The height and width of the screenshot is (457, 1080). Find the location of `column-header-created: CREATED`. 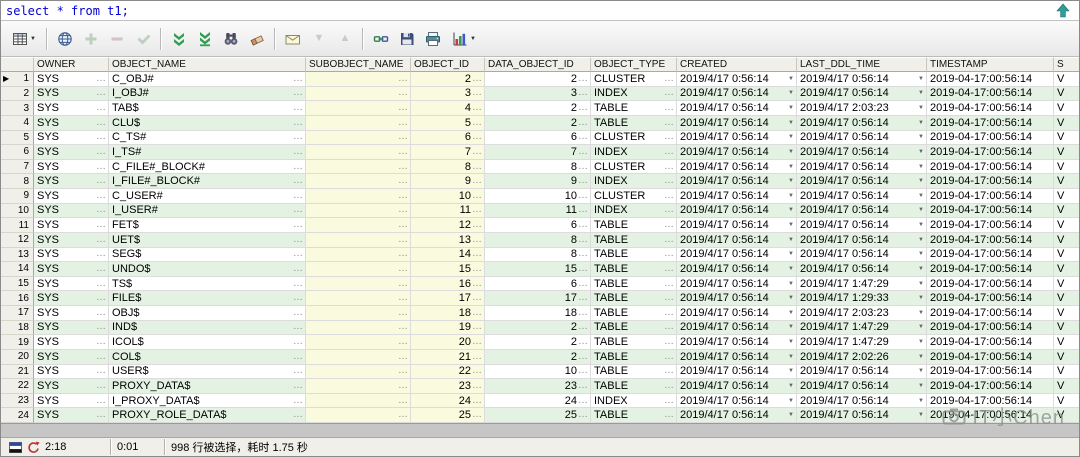

column-header-created: CREATED is located at coordinates (737, 64).